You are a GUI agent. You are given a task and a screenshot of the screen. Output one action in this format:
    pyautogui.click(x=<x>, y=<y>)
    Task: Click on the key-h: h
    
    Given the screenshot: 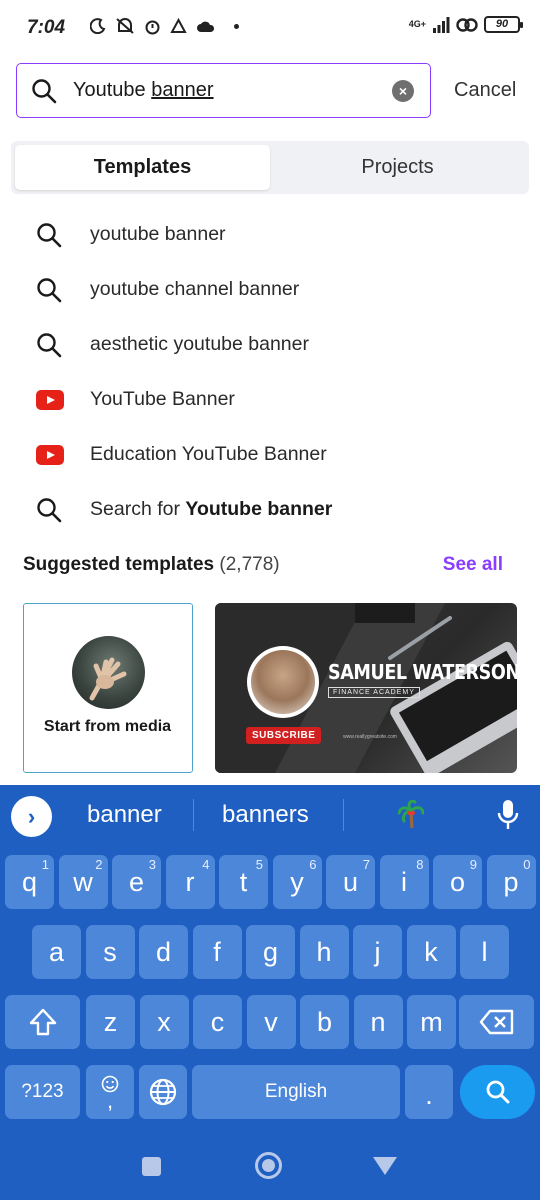 What is the action you would take?
    pyautogui.click(x=324, y=952)
    